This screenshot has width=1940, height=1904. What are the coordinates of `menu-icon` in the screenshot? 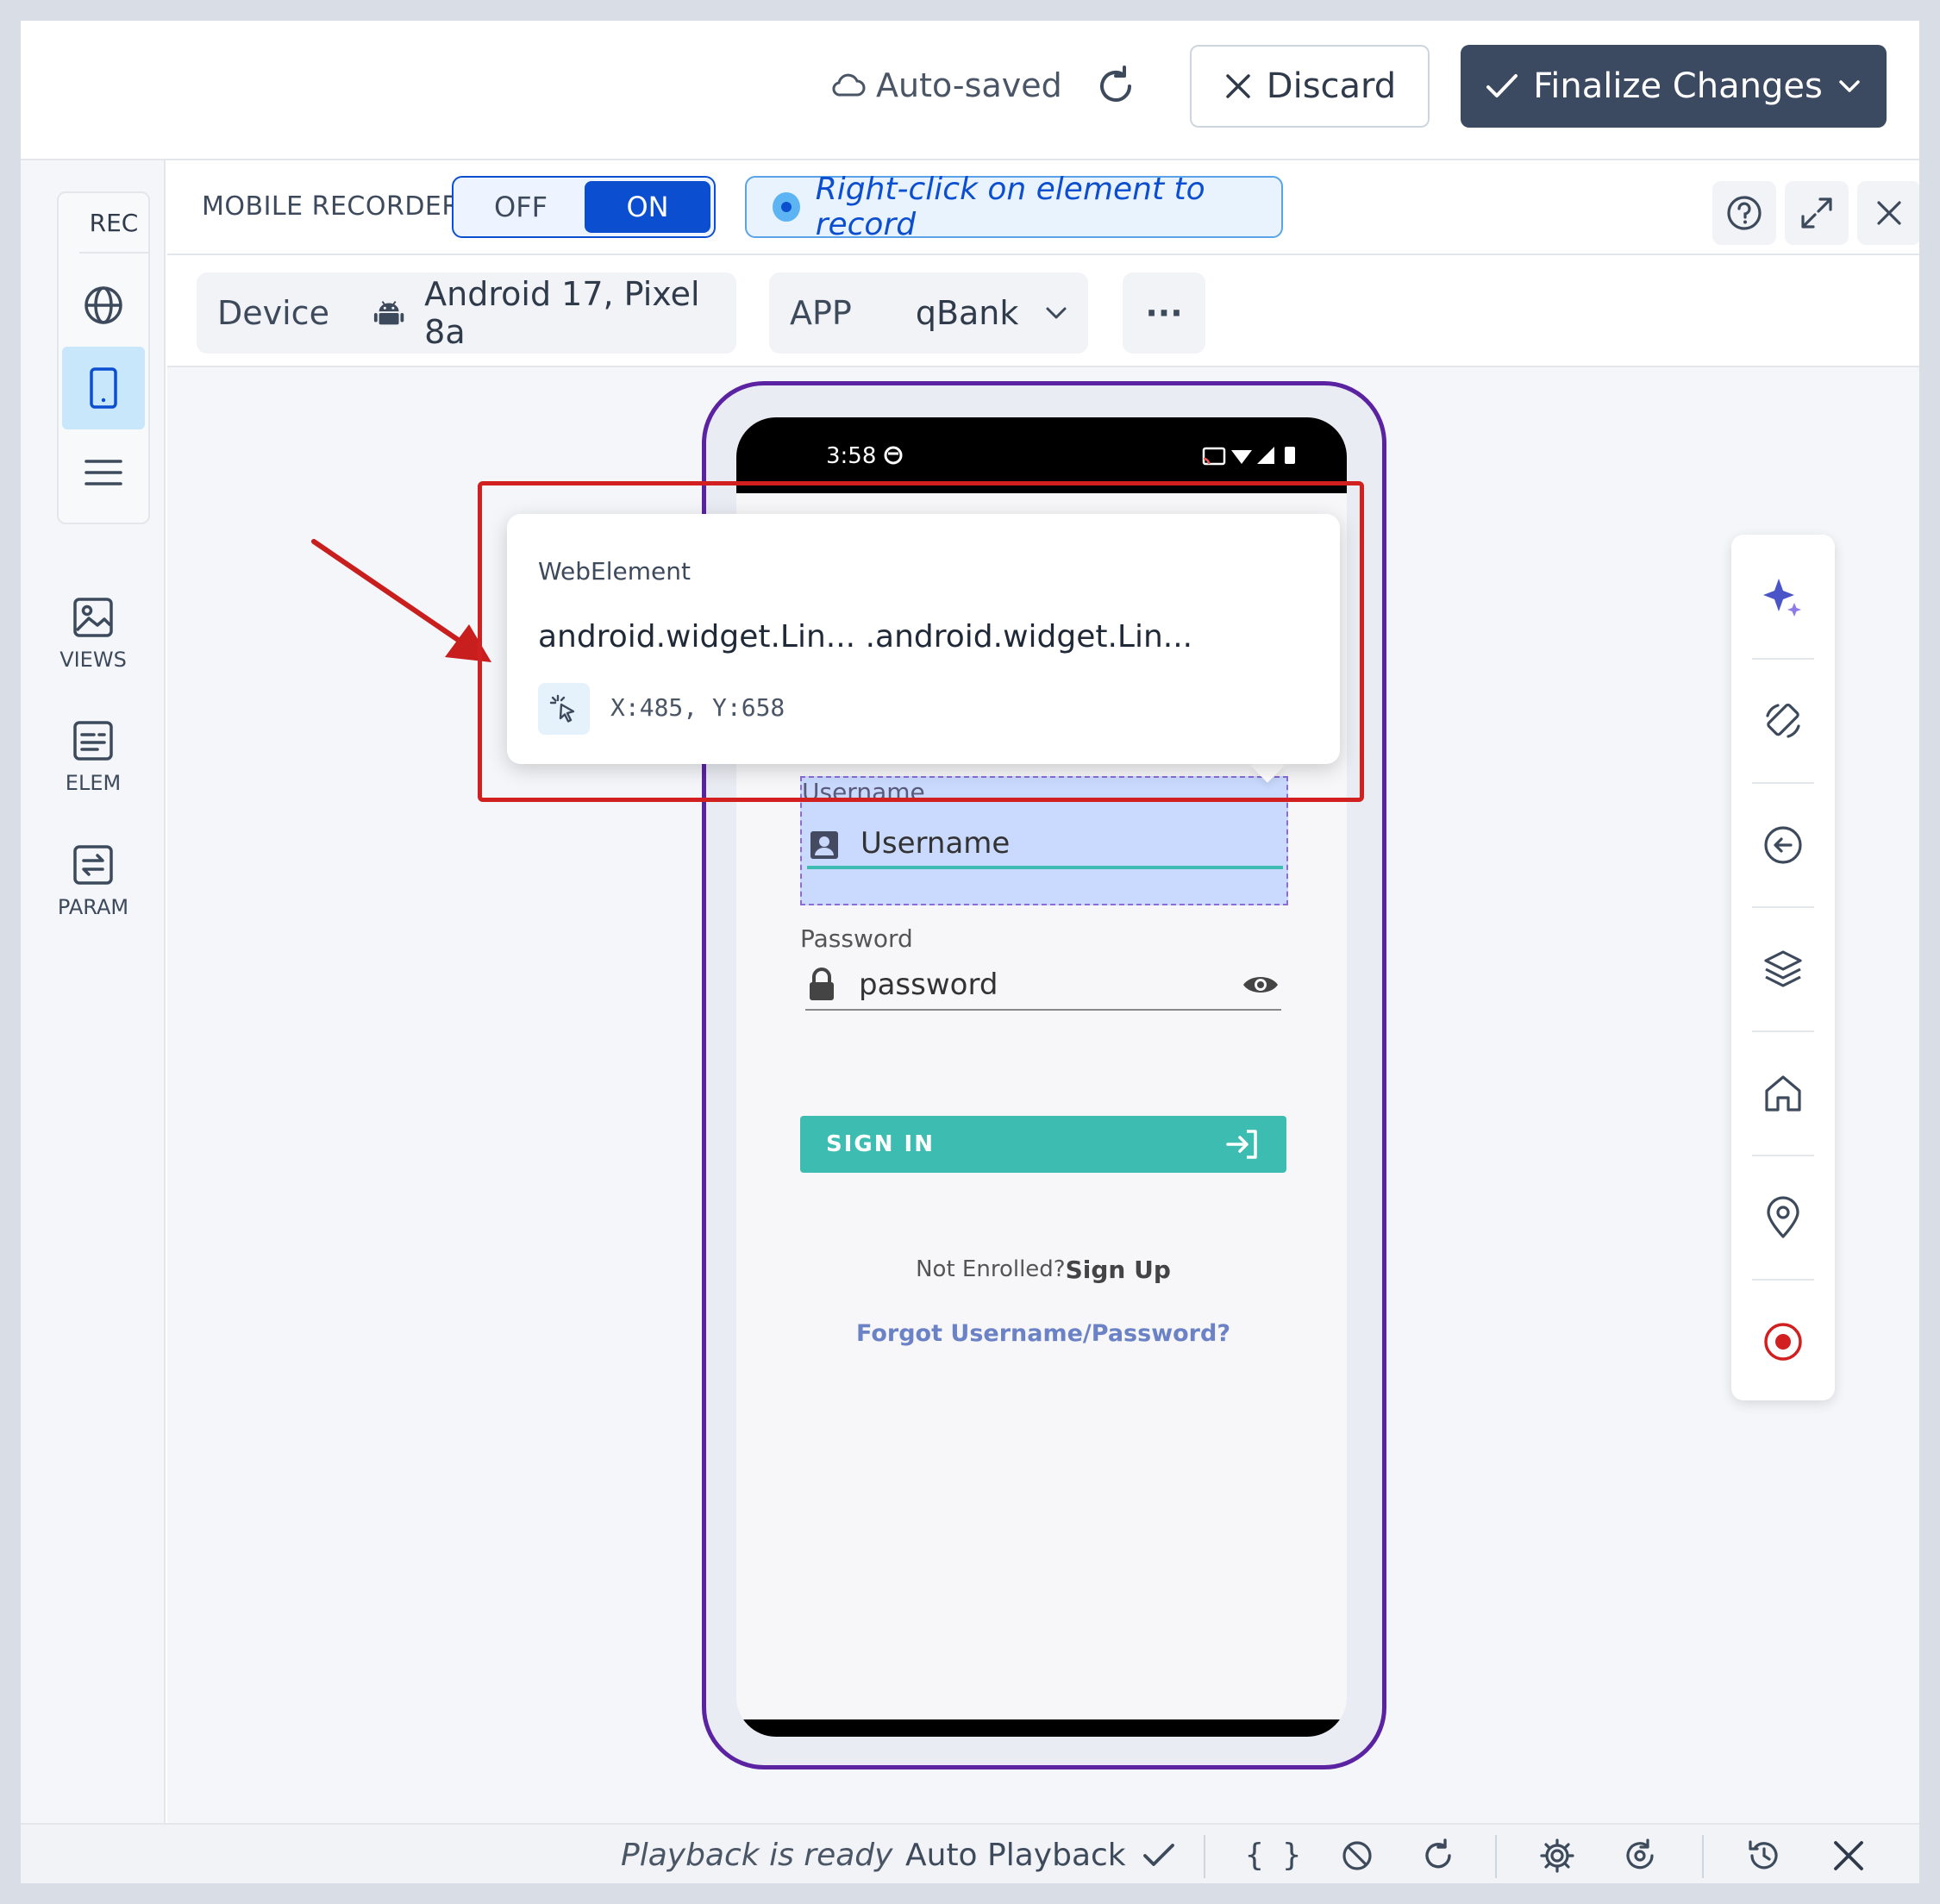 It's located at (103, 473).